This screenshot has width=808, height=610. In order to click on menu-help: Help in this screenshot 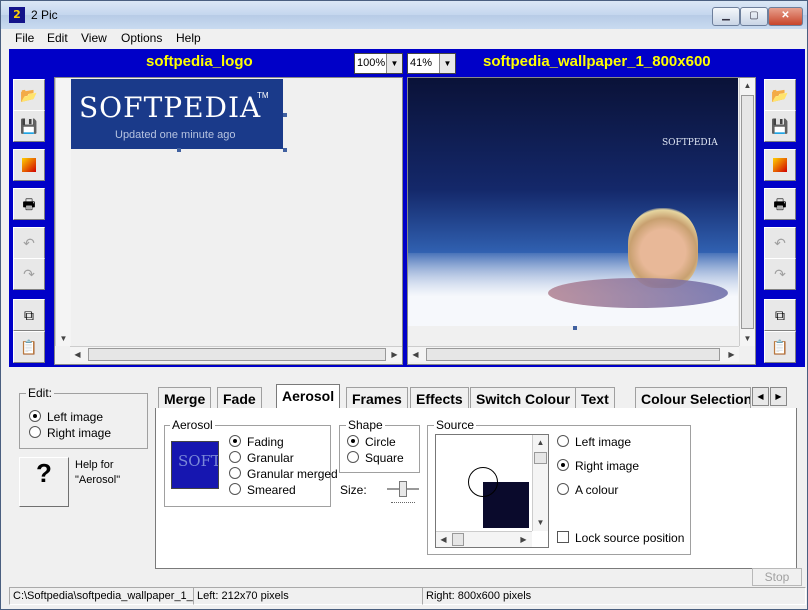, I will do `click(188, 38)`.